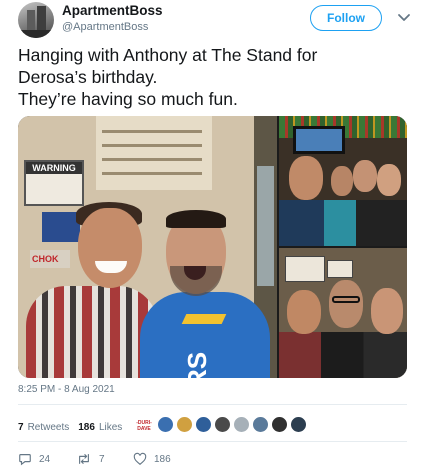 Image resolution: width=424 pixels, height=472 pixels. Describe the element at coordinates (205, 335) in the screenshot. I see `blue-hoodie: RS` at that location.